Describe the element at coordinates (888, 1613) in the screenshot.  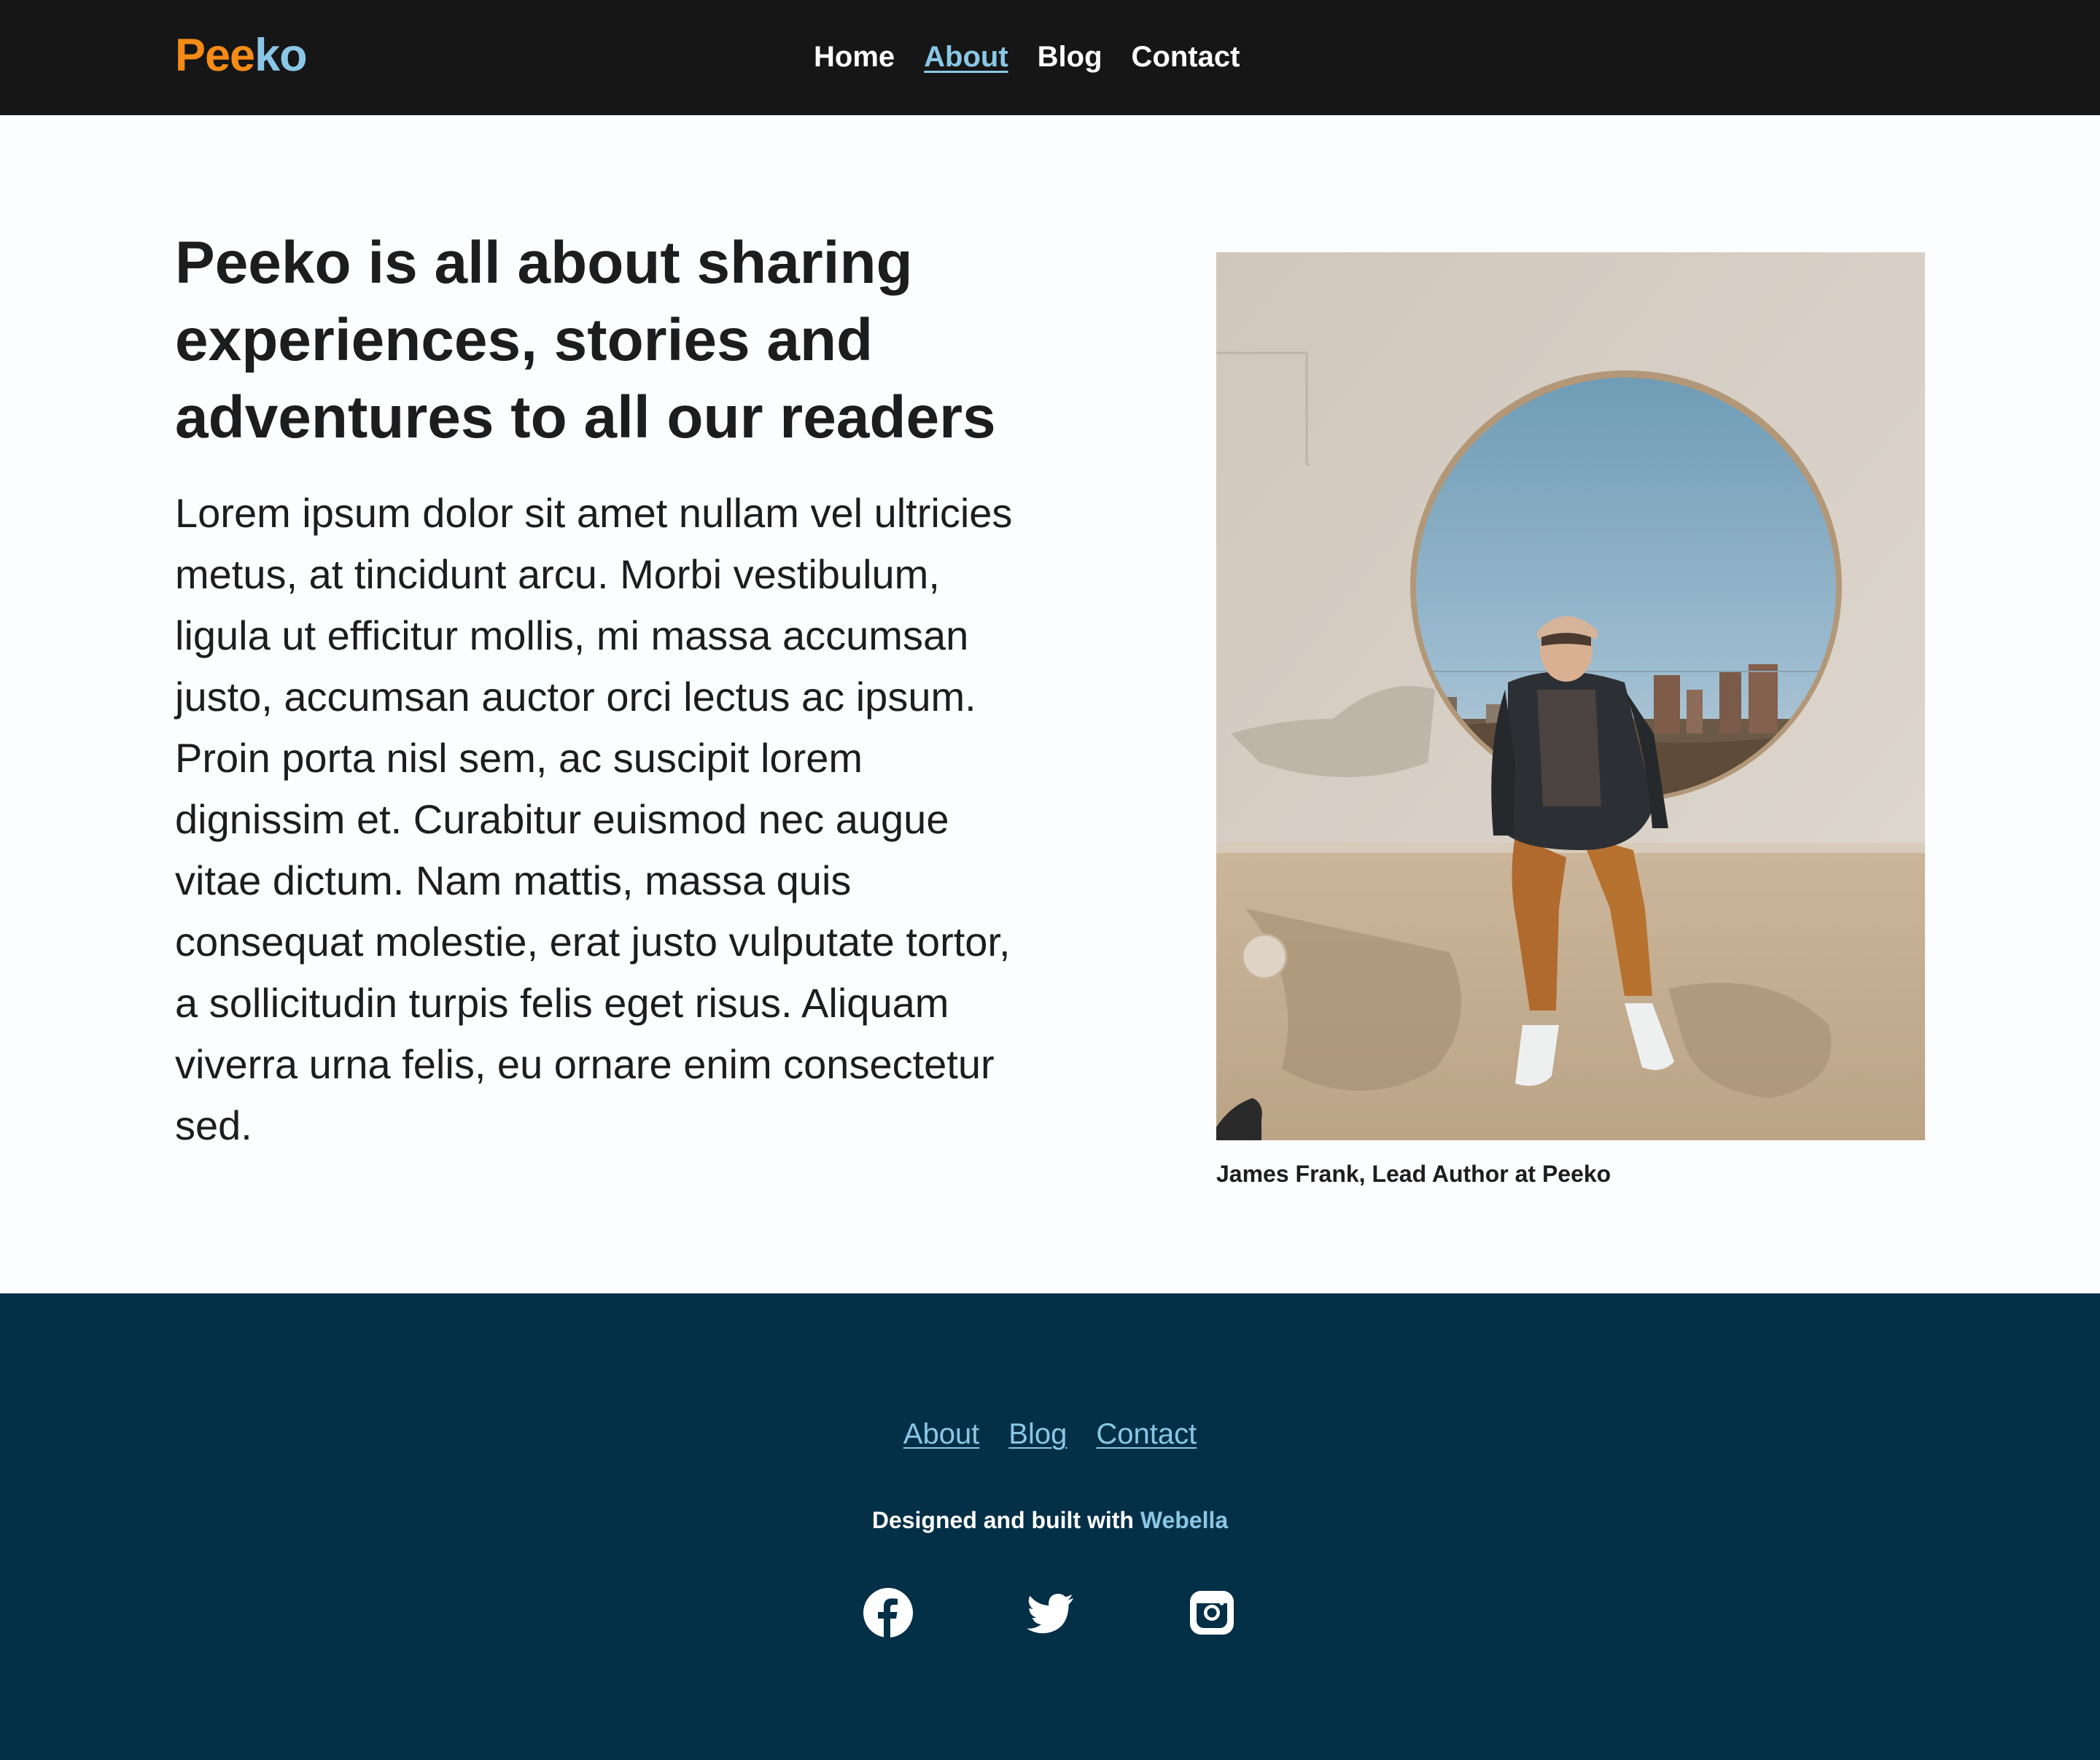
I see `facebook-icon` at that location.